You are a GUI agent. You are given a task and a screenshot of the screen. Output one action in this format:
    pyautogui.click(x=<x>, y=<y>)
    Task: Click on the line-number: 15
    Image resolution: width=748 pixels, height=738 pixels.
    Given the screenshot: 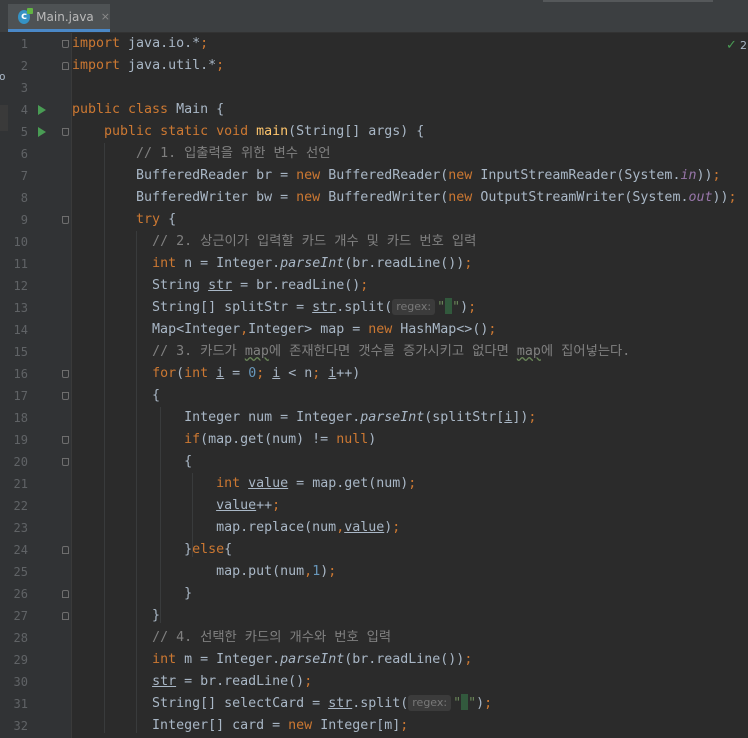 What is the action you would take?
    pyautogui.click(x=20, y=352)
    